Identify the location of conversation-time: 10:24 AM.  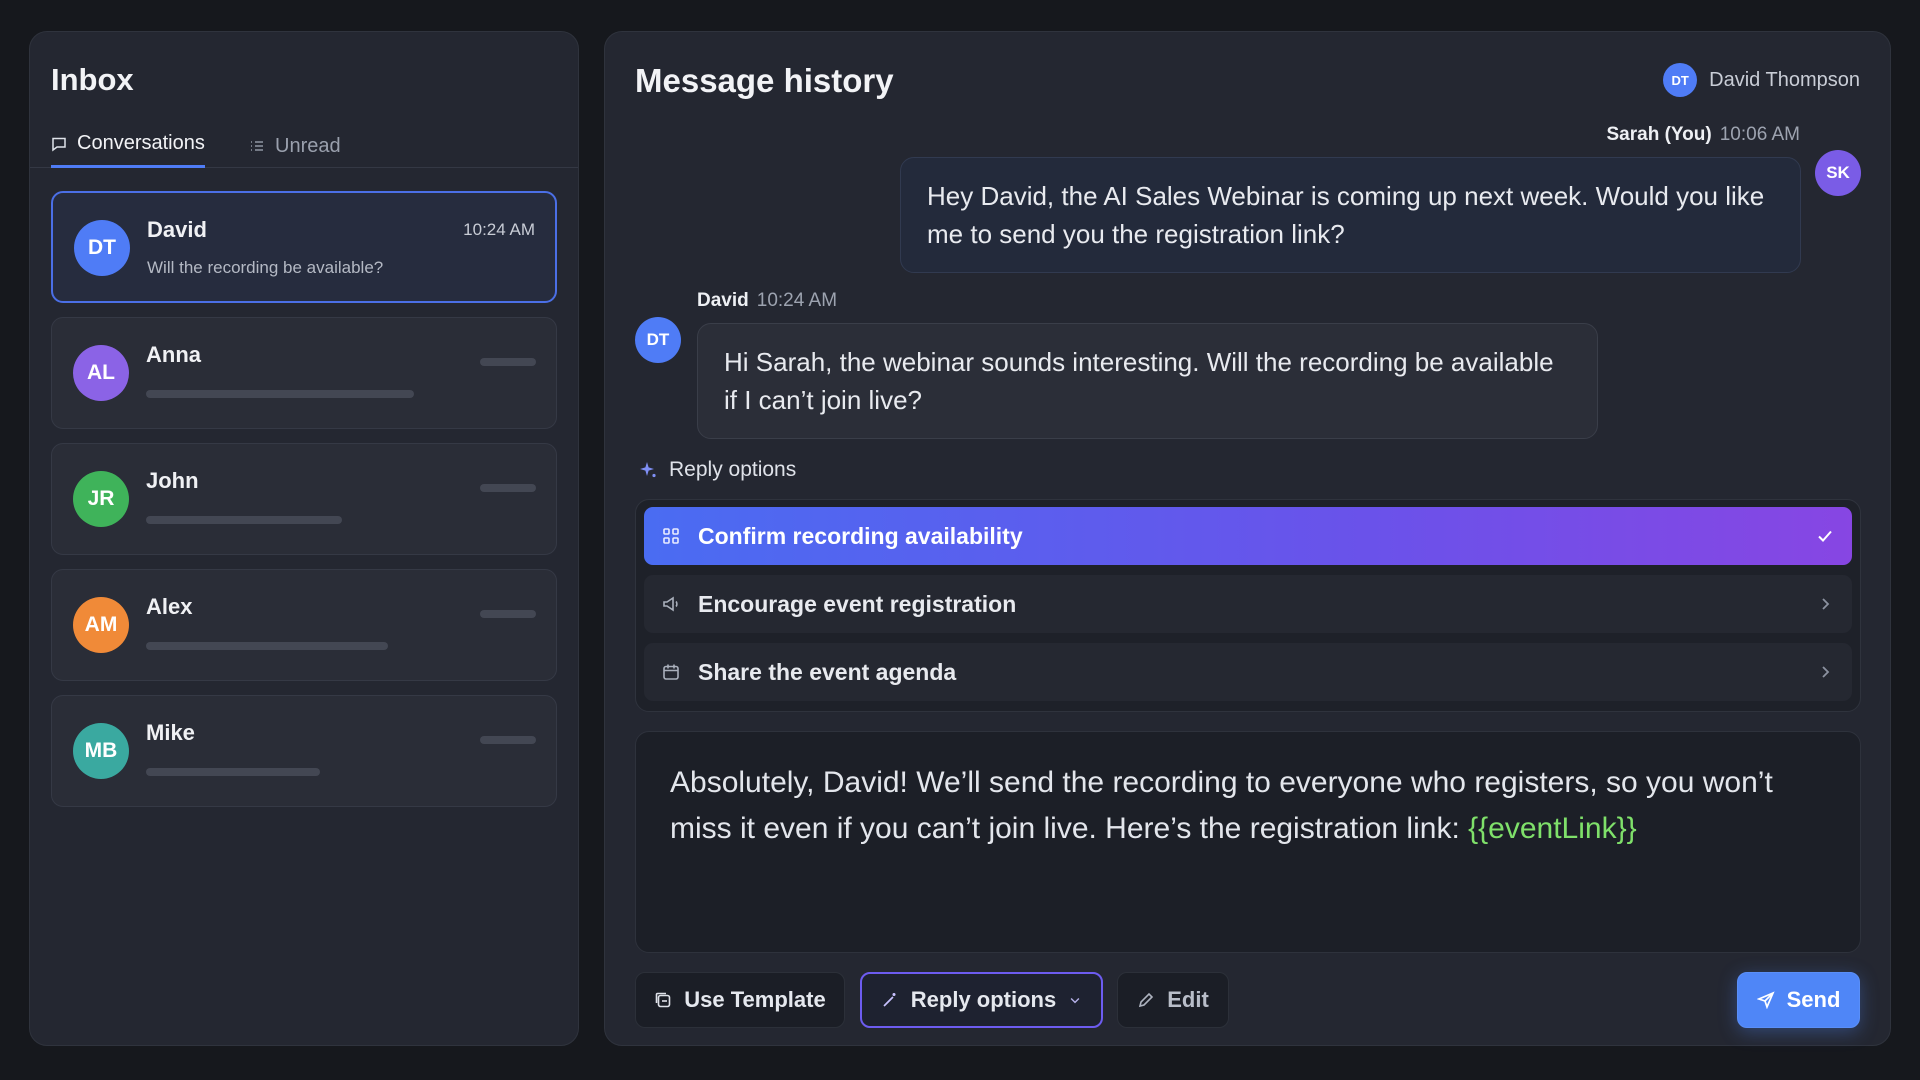
(499, 229).